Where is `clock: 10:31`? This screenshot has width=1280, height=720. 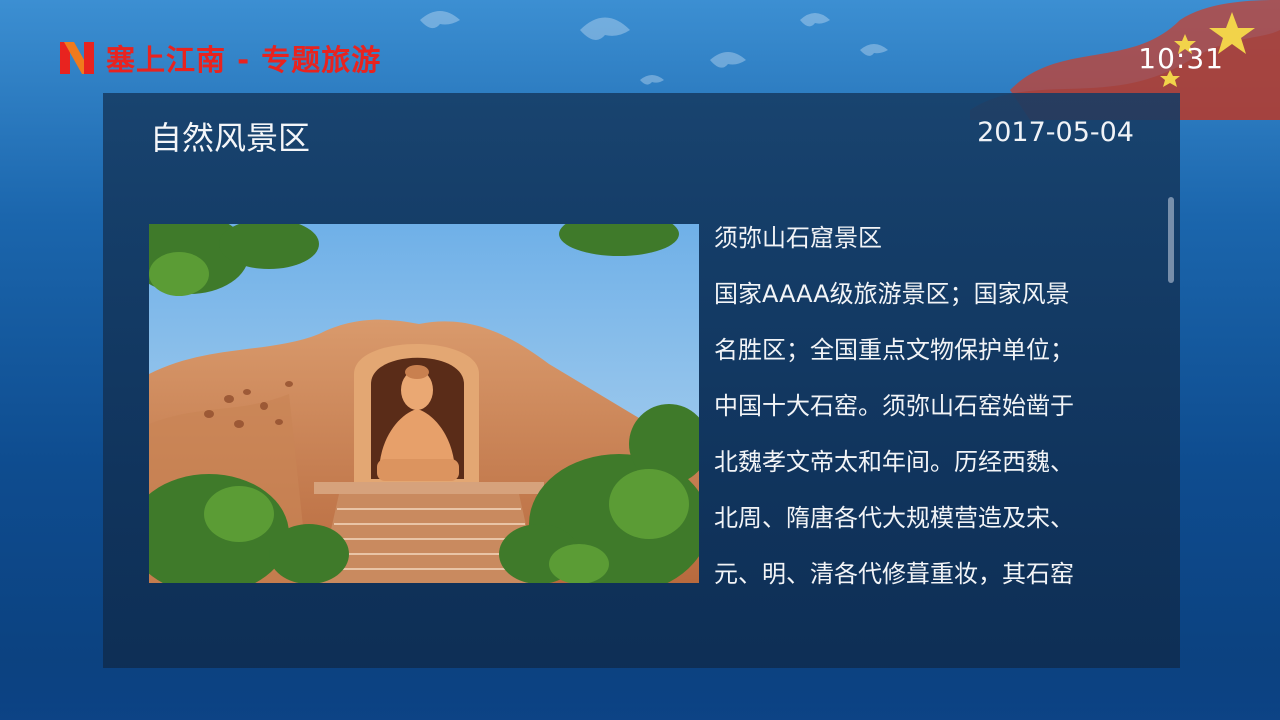
clock: 10:31 is located at coordinates (1181, 58).